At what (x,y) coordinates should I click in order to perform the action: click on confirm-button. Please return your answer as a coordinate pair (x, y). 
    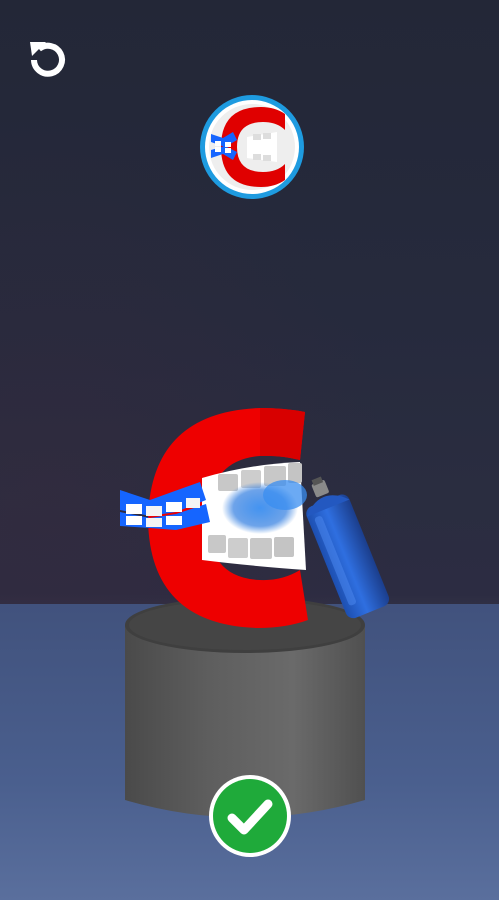
    Looking at the image, I should click on (250, 816).